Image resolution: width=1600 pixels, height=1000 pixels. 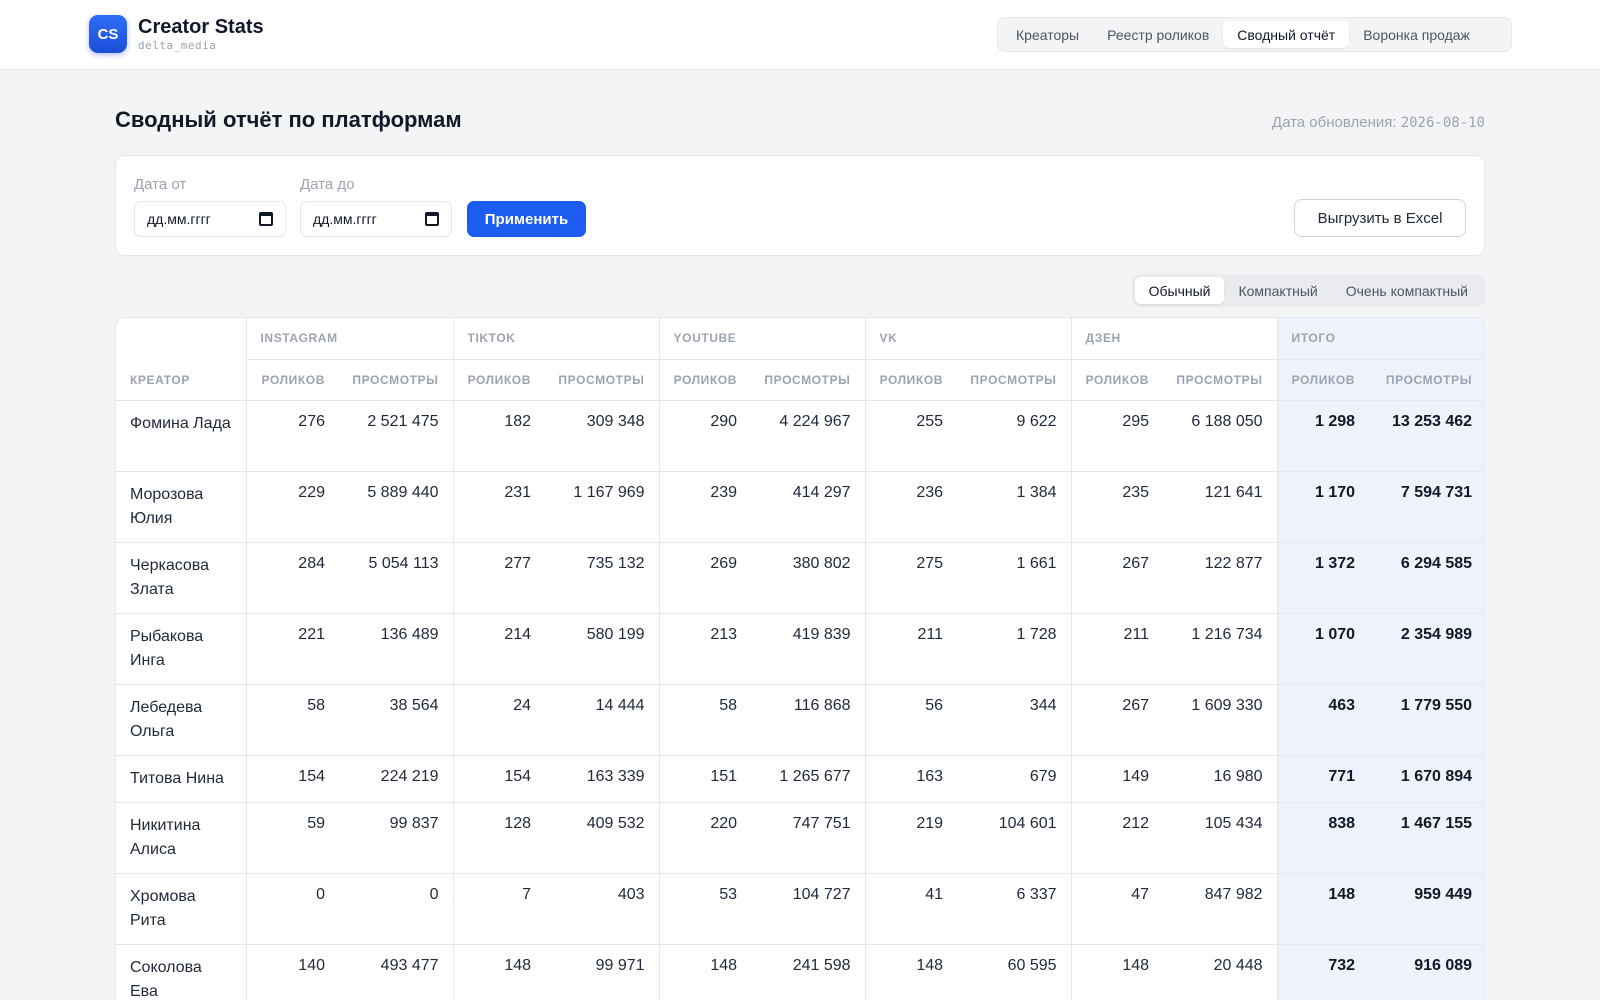 What do you see at coordinates (1426, 779) in the screenshot?
I see `views-cell: 1 670 894` at bounding box center [1426, 779].